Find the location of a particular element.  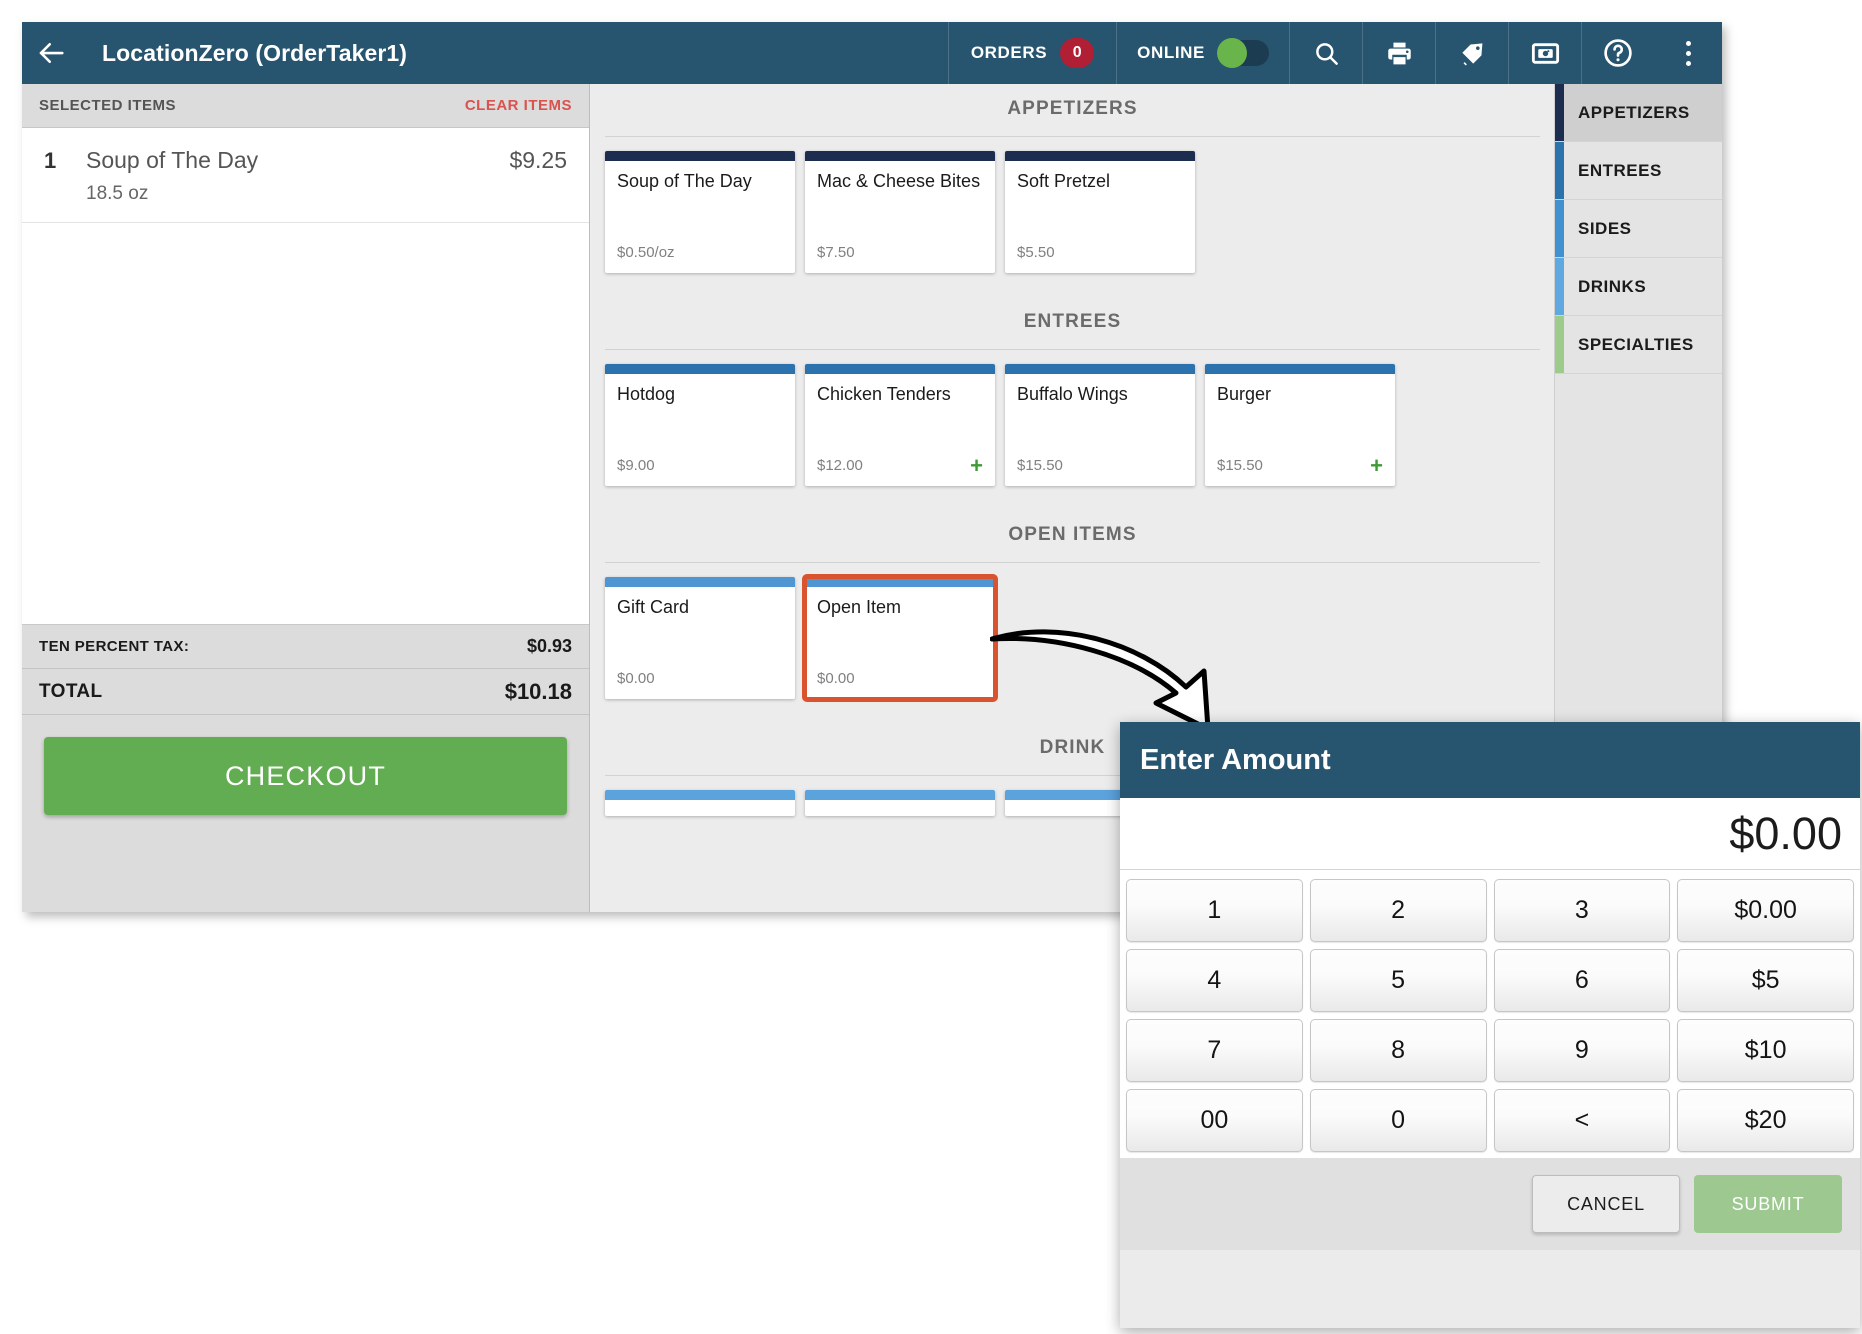

tag-button is located at coordinates (1472, 53).